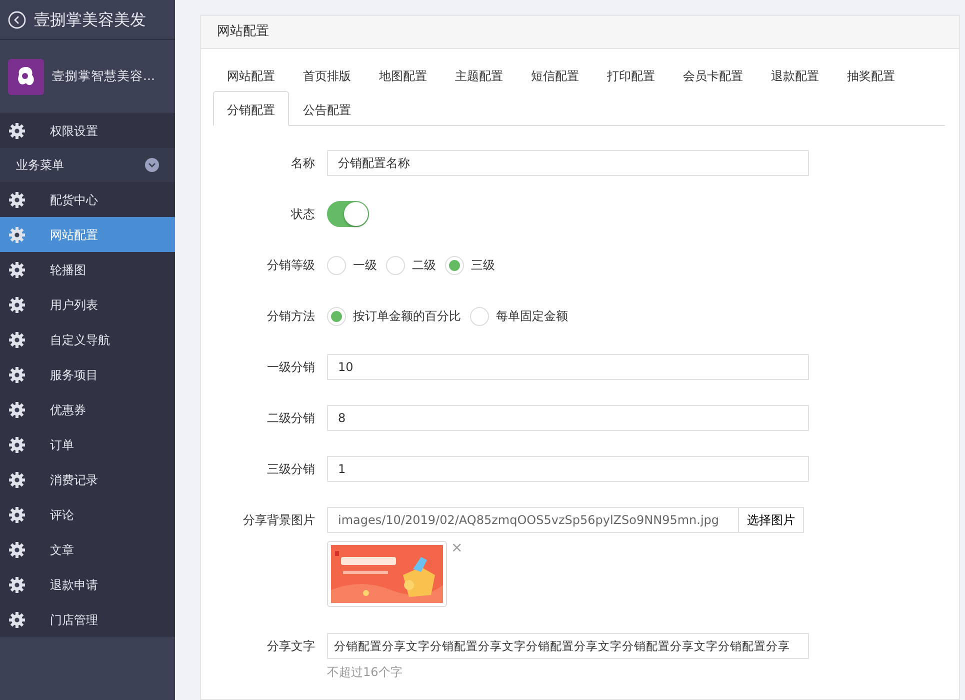  I want to click on sidebar-item: 自定义导航, so click(87, 339).